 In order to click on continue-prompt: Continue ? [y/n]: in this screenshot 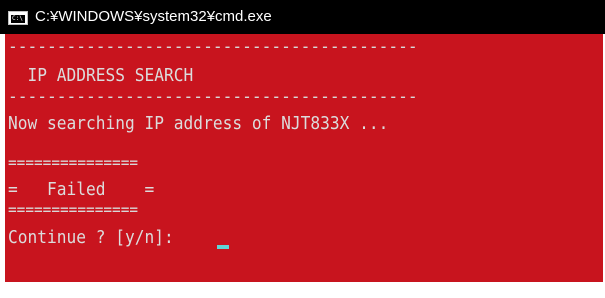, I will do `click(96, 237)`.